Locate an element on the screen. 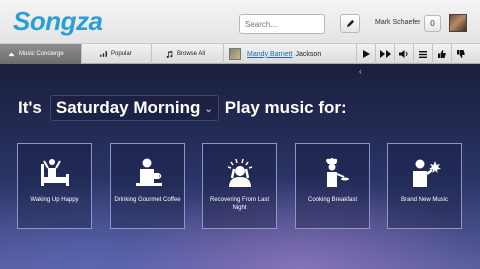 The width and height of the screenshot is (480, 269). songza-logo: Songza is located at coordinates (58, 21).